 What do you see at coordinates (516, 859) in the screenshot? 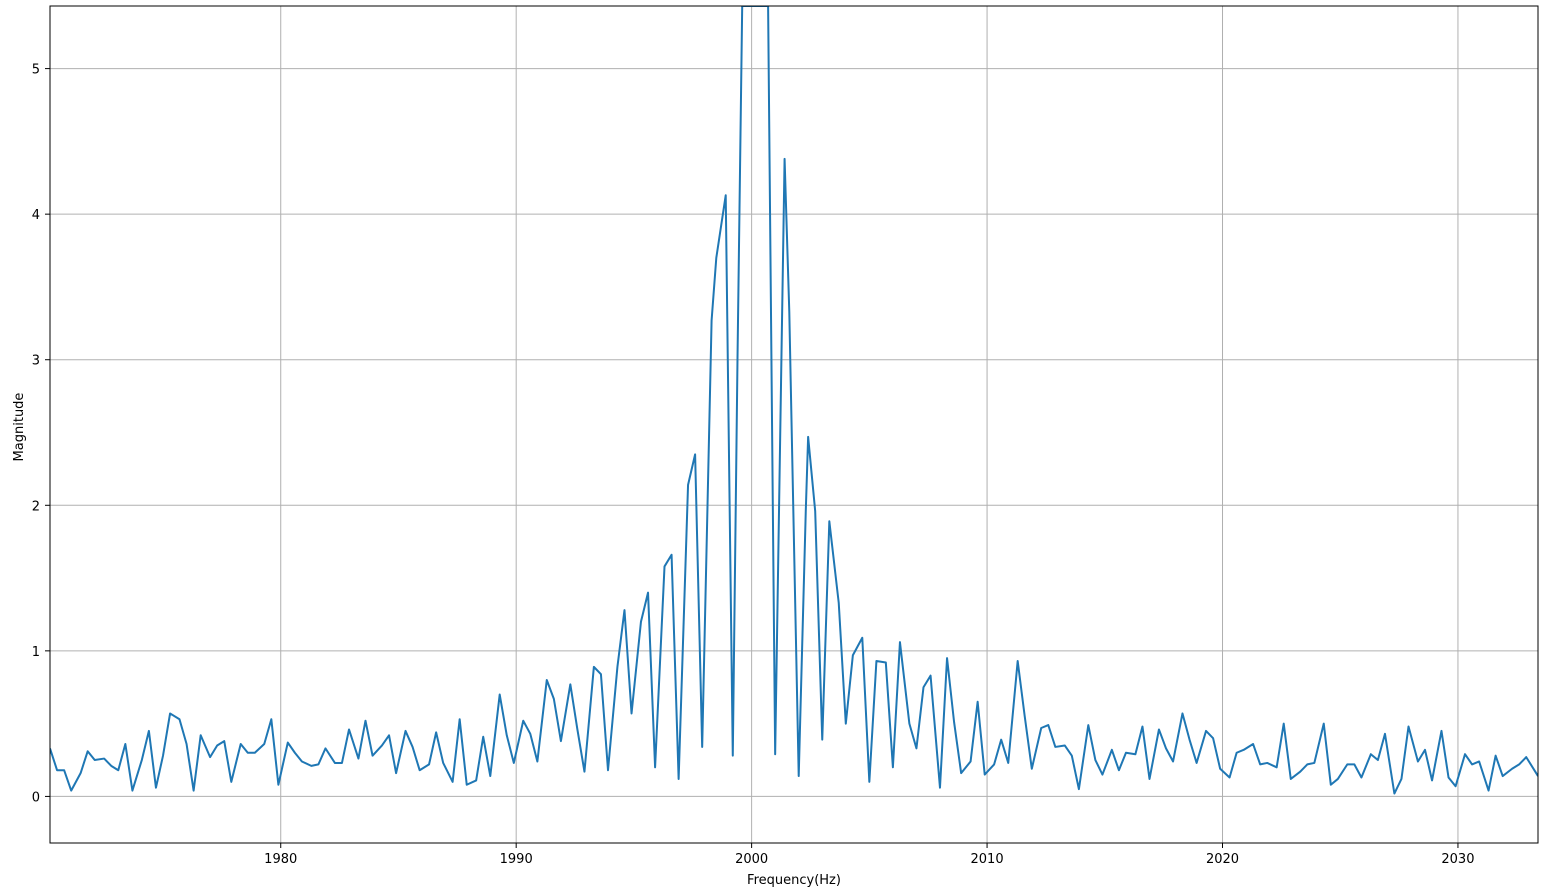
I see `x-tick-label: 1990` at bounding box center [516, 859].